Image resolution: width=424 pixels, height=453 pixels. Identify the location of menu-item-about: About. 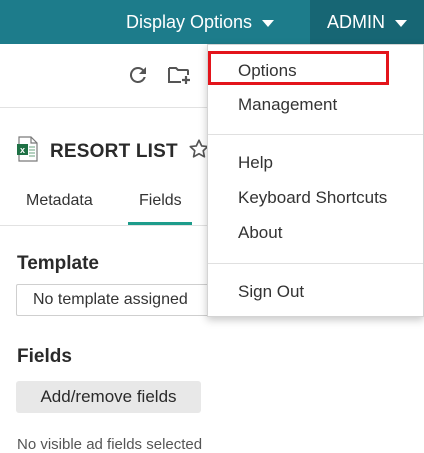
(260, 233).